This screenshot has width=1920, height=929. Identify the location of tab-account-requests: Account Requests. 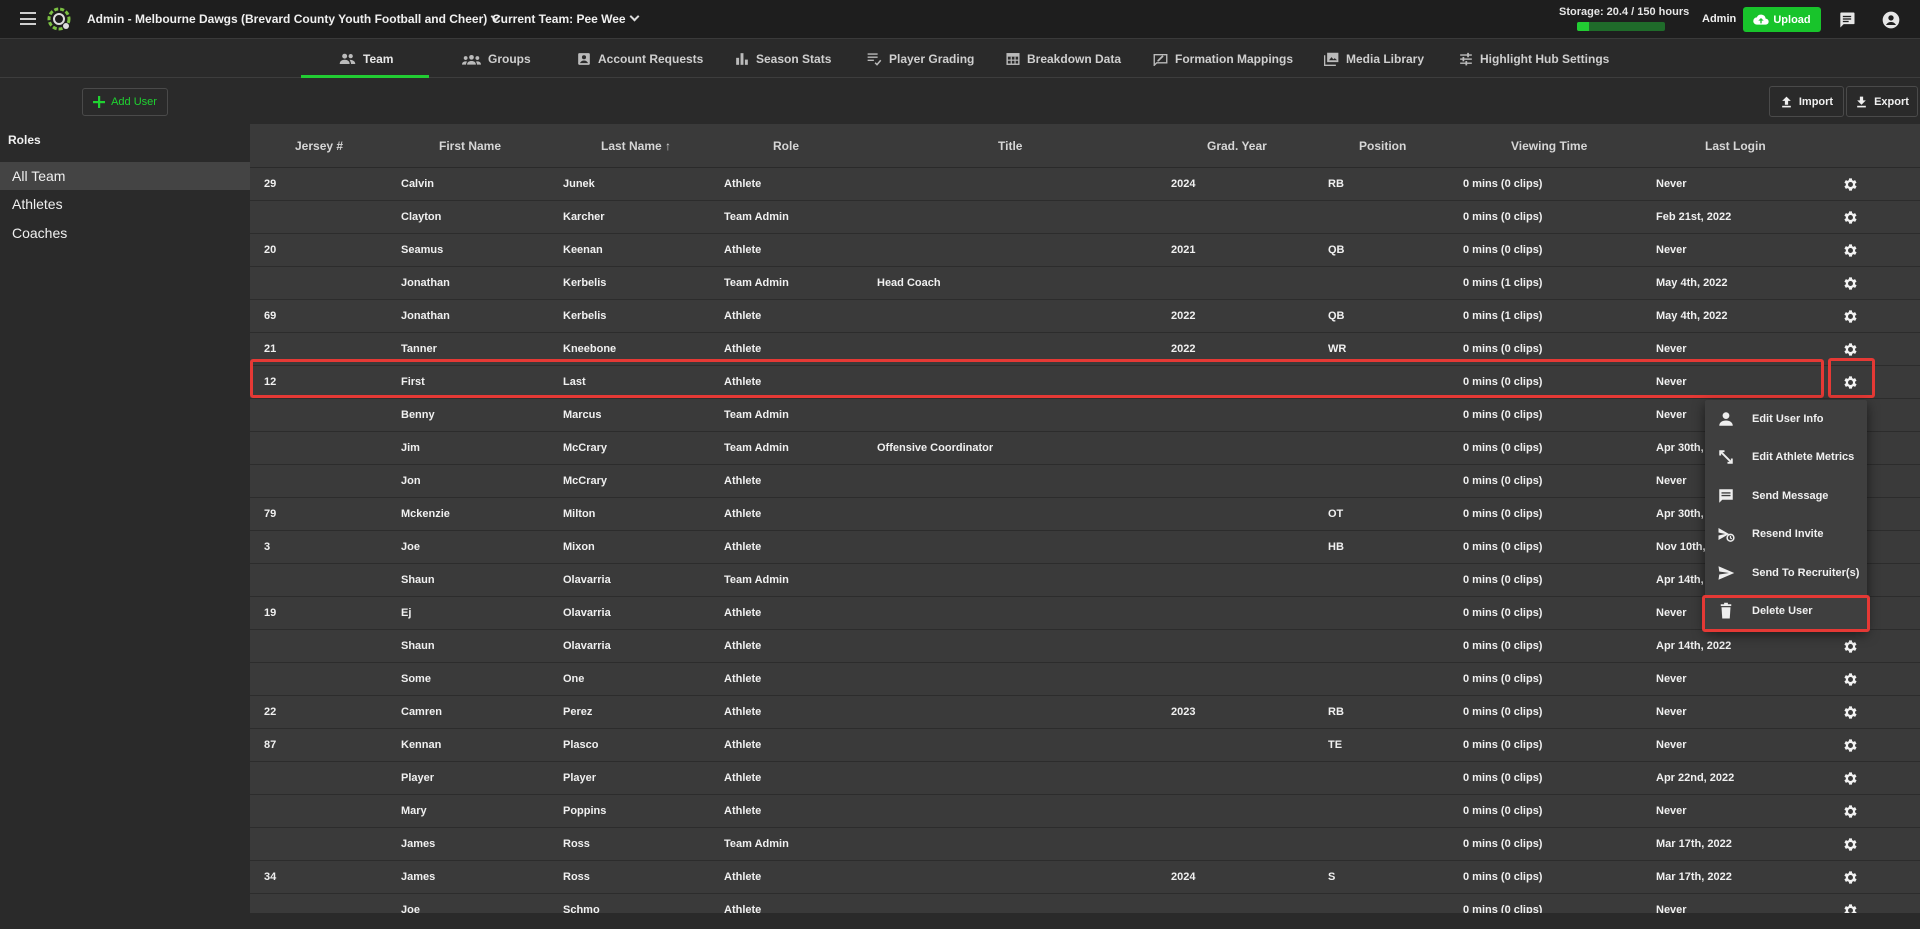
(640, 59).